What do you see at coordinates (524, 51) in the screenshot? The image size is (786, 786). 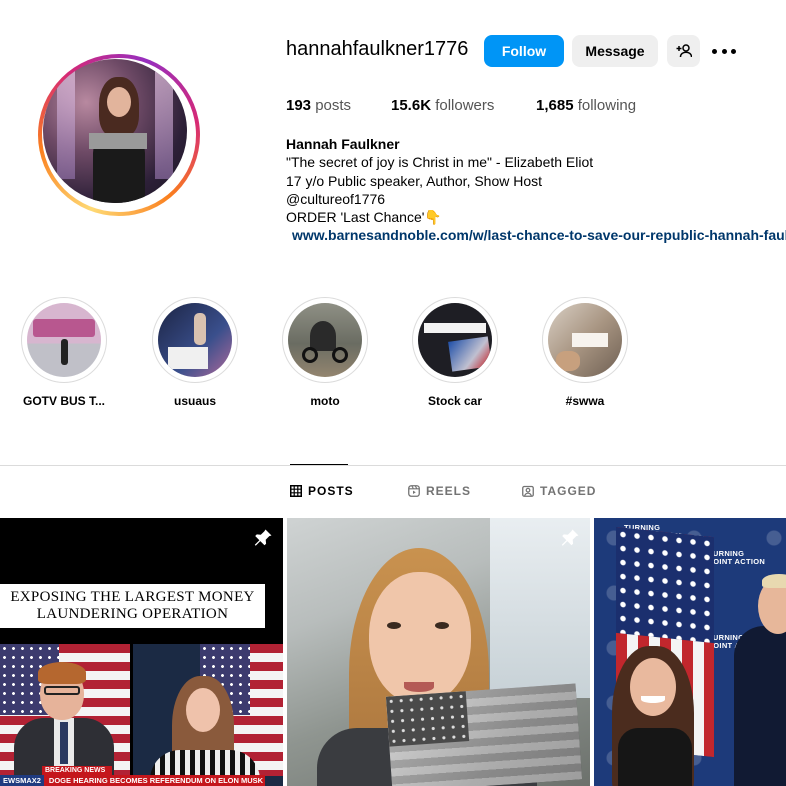 I see `follow-button: Follow` at bounding box center [524, 51].